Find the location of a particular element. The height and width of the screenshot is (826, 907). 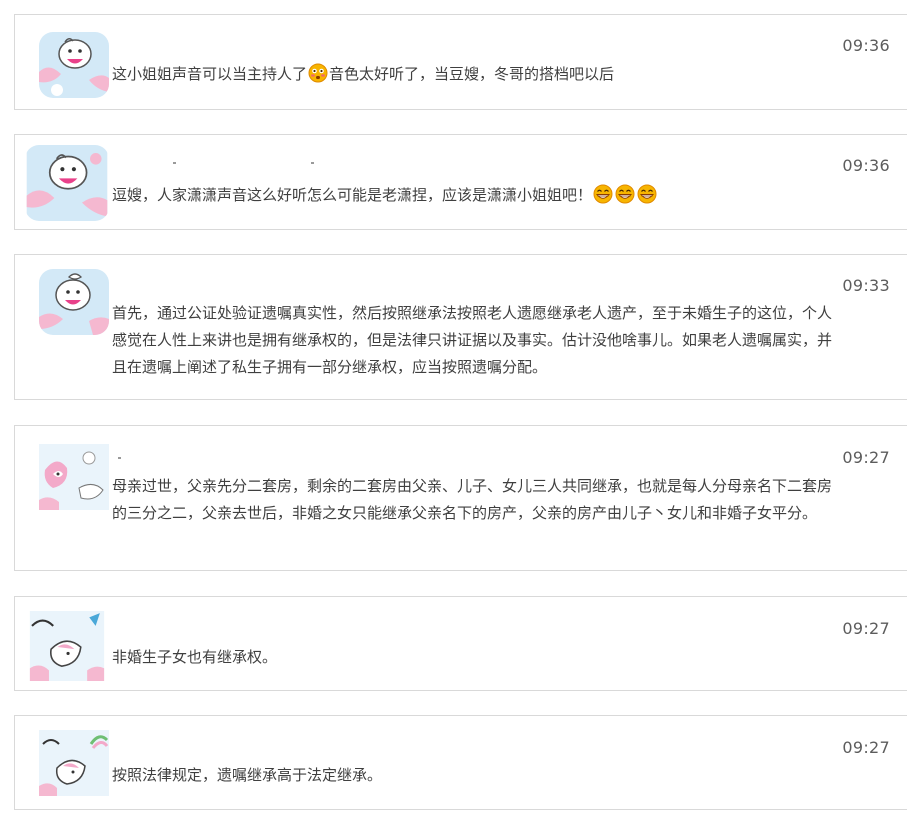

comment-text-part: 逗嫂，人家潇潇声音这么好听怎么可能是老潇捏，应该是潇潇小姐姐吧！ is located at coordinates (352, 195).